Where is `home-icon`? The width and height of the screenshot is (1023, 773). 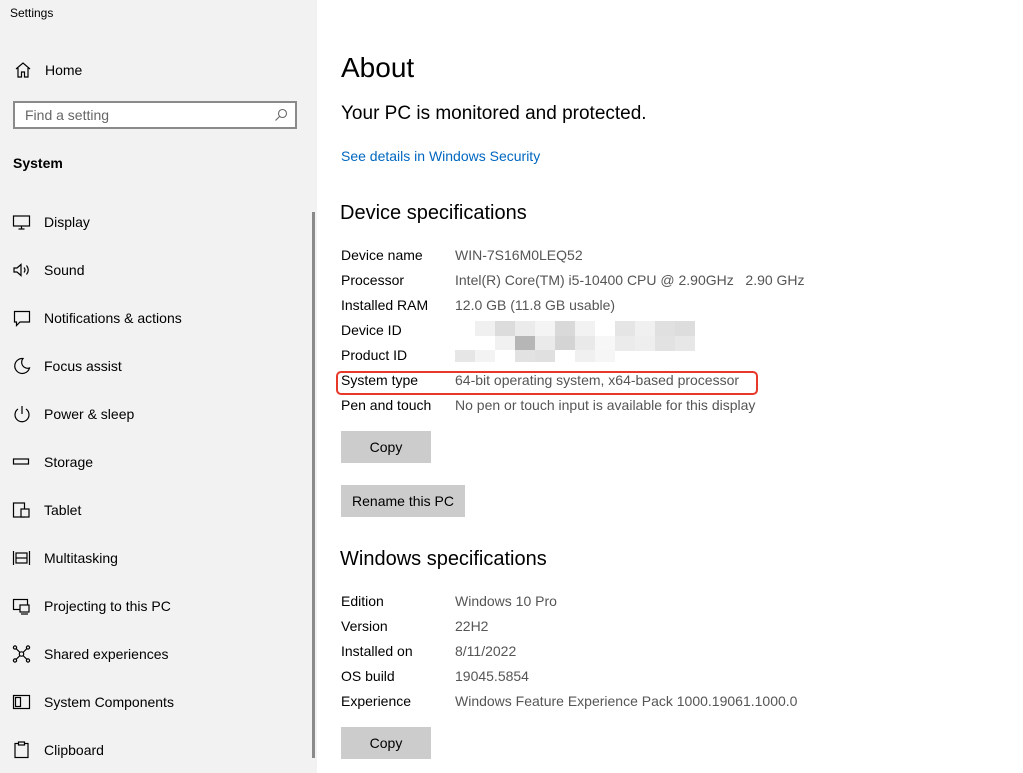
home-icon is located at coordinates (23, 70).